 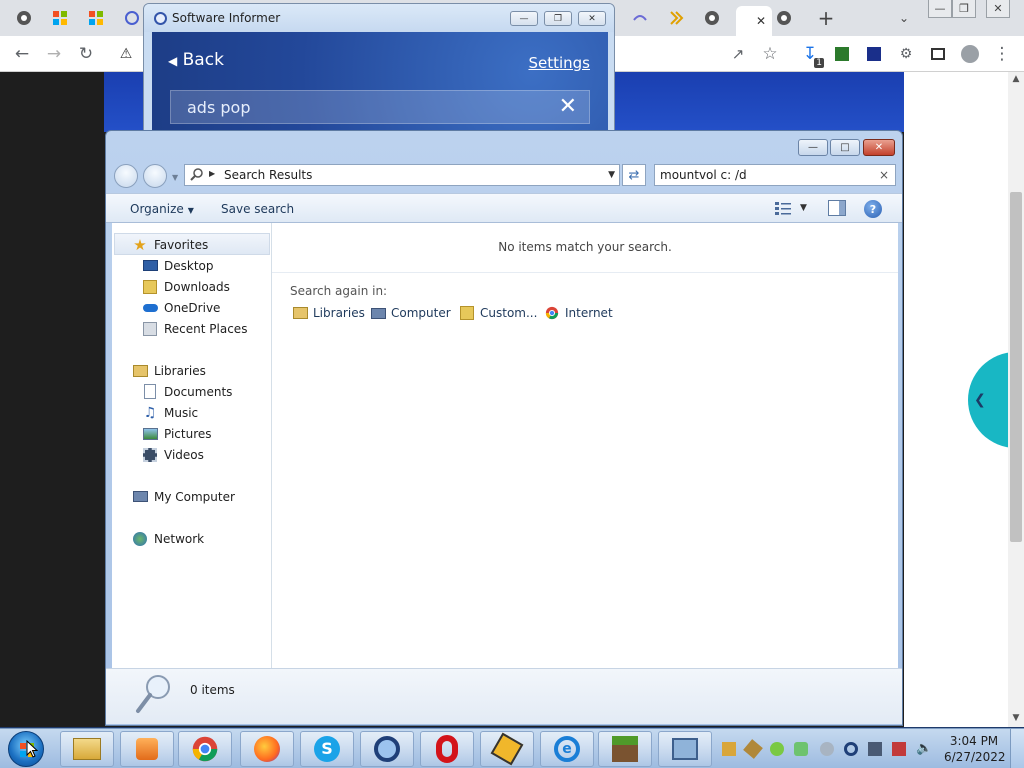 What do you see at coordinates (1016, 367) in the screenshot?
I see `scrollbar-thumb` at bounding box center [1016, 367].